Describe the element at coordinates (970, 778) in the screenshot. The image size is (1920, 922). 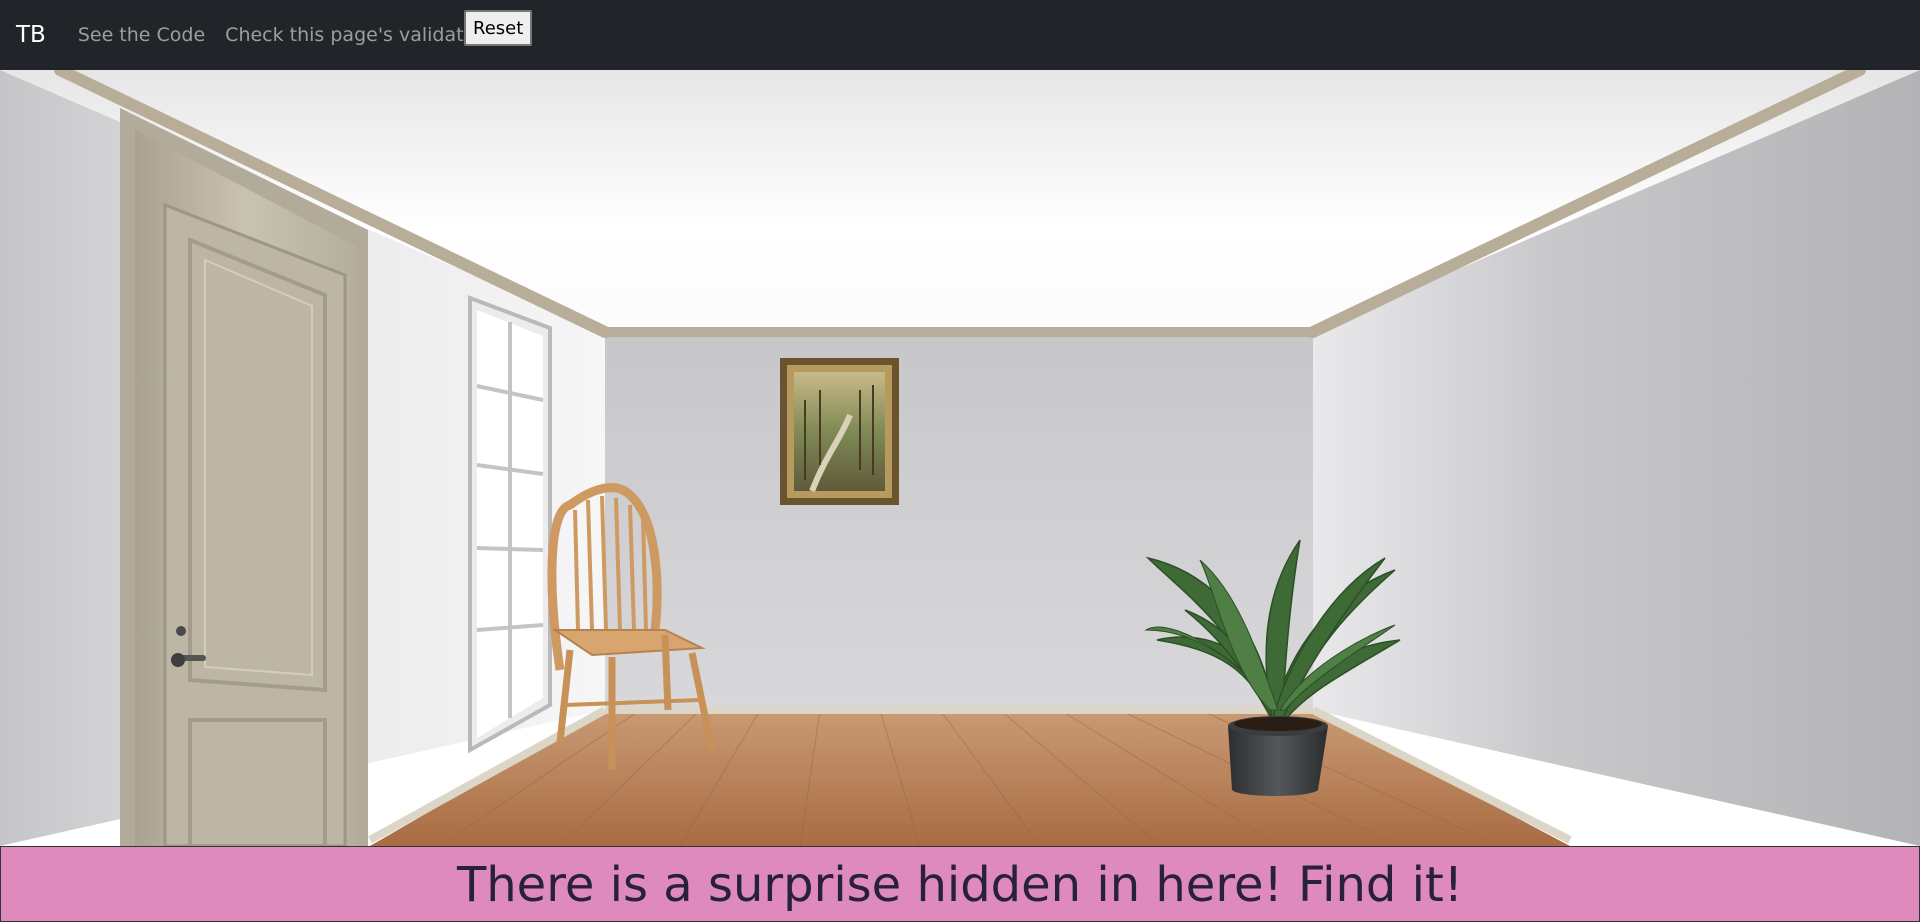
I see `floor` at that location.